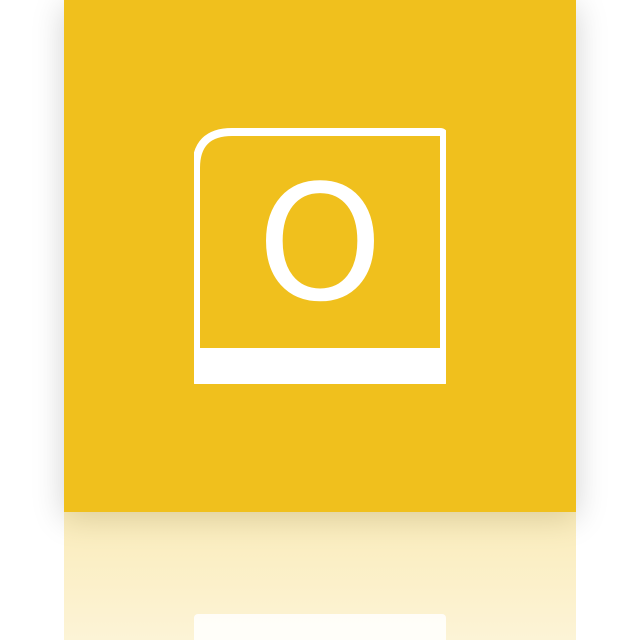  I want to click on logo-letter: O, so click(320, 243).